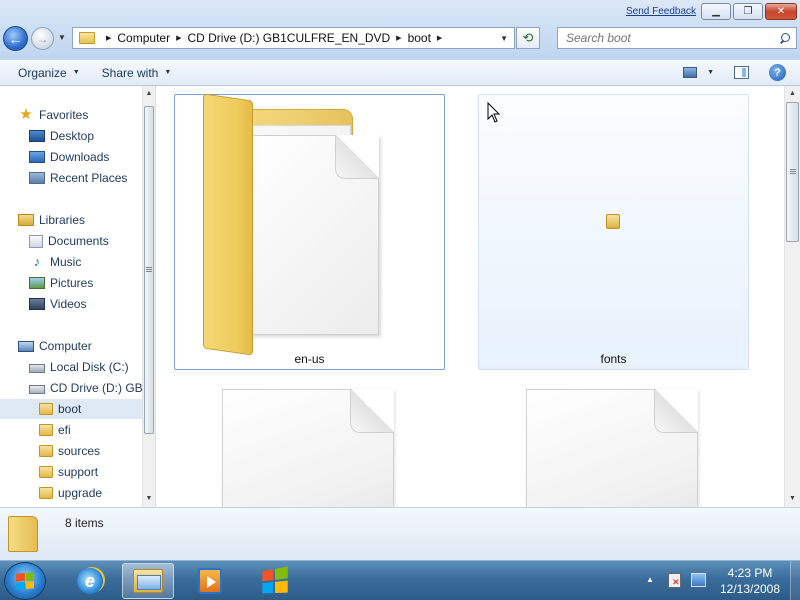  I want to click on forward-arrow-icon: →, so click(42, 38).